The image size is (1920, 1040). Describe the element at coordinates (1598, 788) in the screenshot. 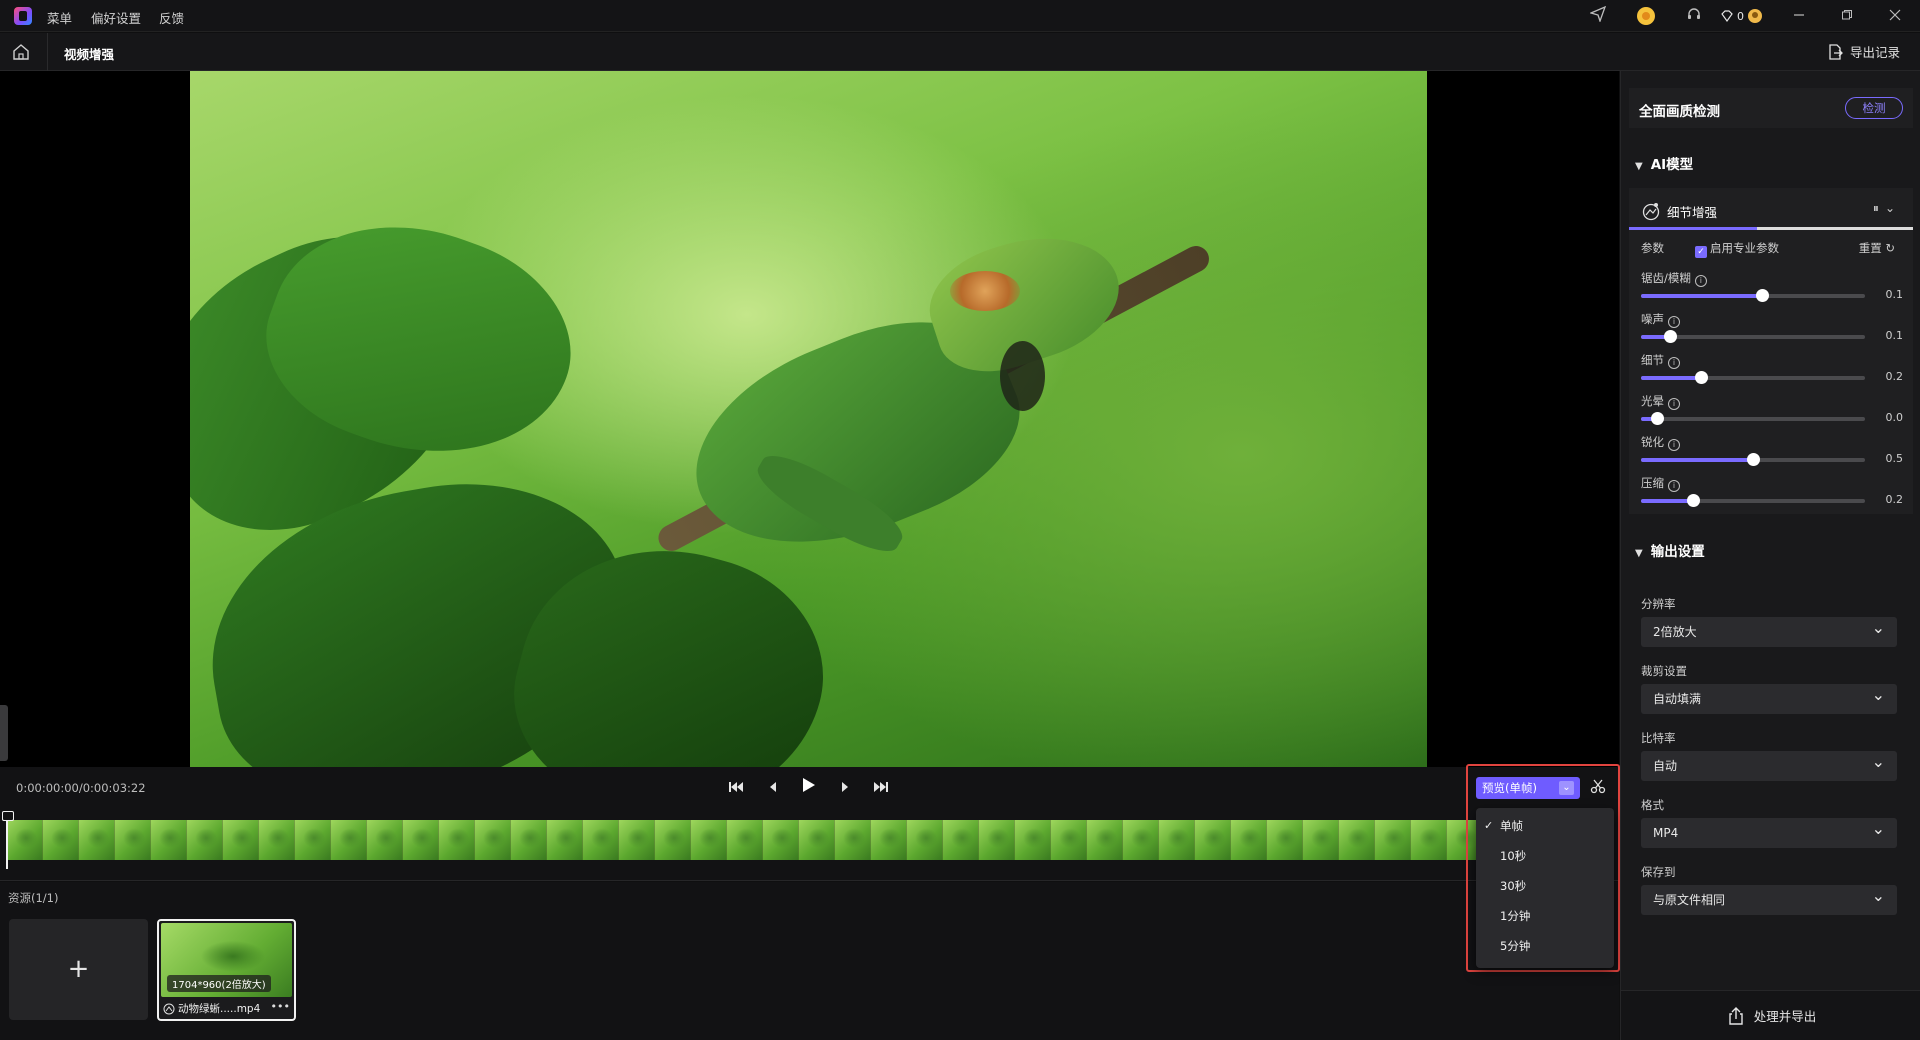

I see `scissors-icon` at that location.